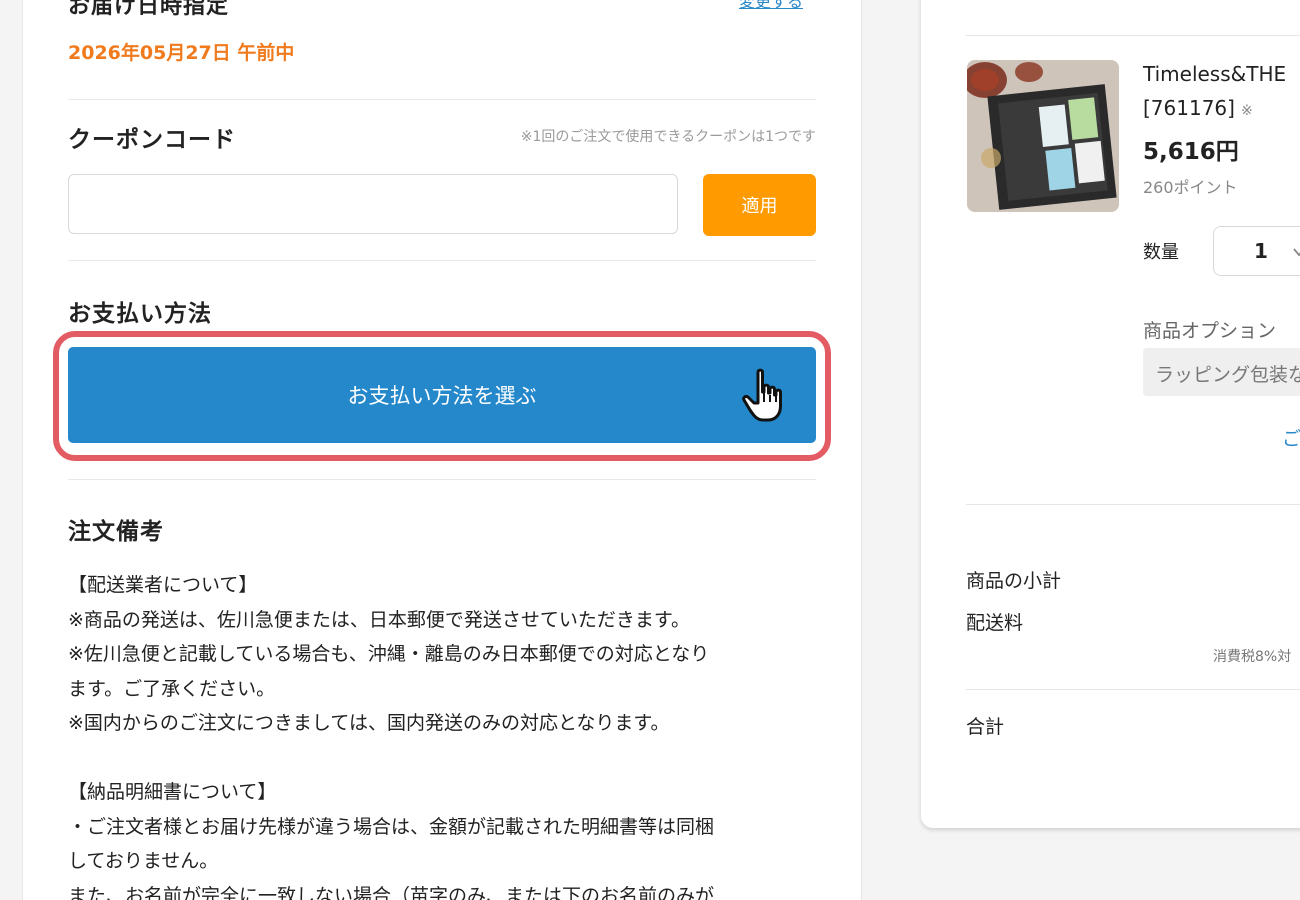 The width and height of the screenshot is (1300, 900). I want to click on remarks-line: ※国内からのご注文につきましては、国内発送のみの対応となります。, so click(369, 723).